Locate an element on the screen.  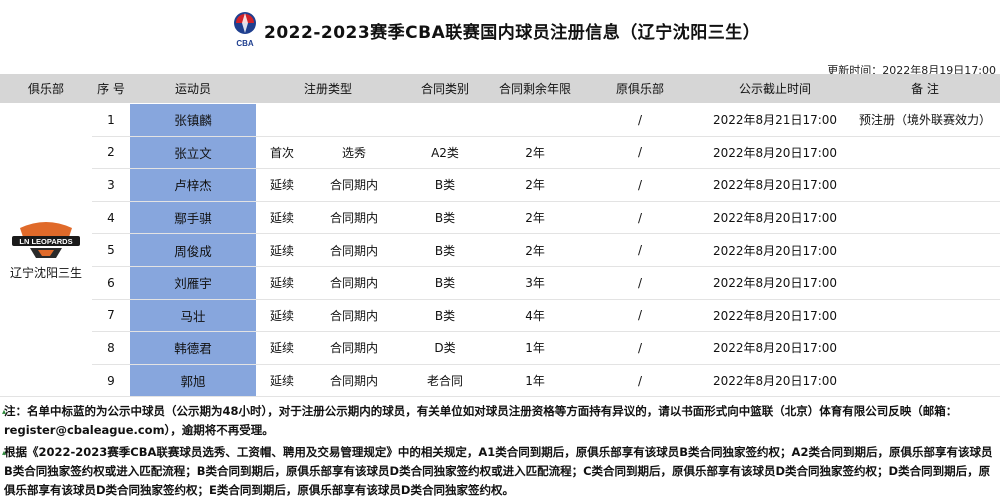
contract-years is located at coordinates (535, 120).